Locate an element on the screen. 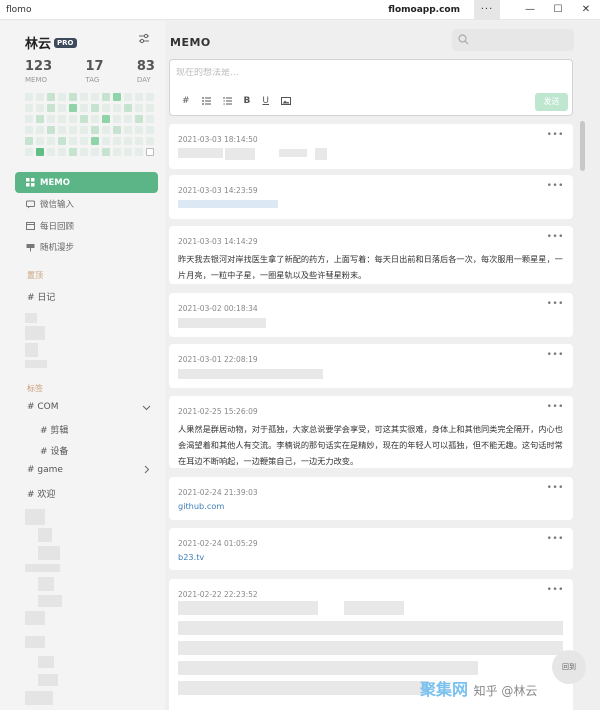 The width and height of the screenshot is (600, 710). sidebar-item-daily-review: 每日回顾 is located at coordinates (86, 225).